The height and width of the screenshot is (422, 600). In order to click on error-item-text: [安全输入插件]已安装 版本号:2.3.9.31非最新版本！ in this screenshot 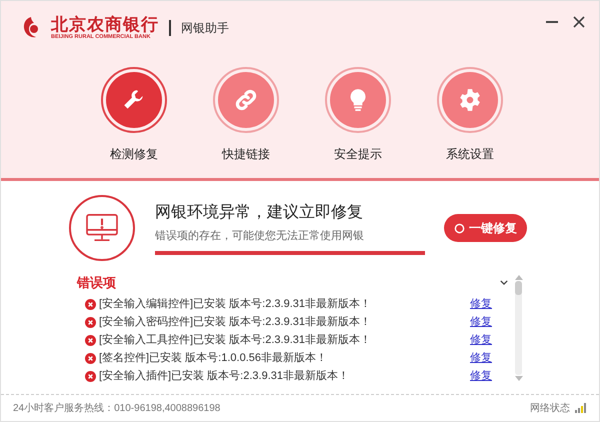, I will do `click(224, 376)`.